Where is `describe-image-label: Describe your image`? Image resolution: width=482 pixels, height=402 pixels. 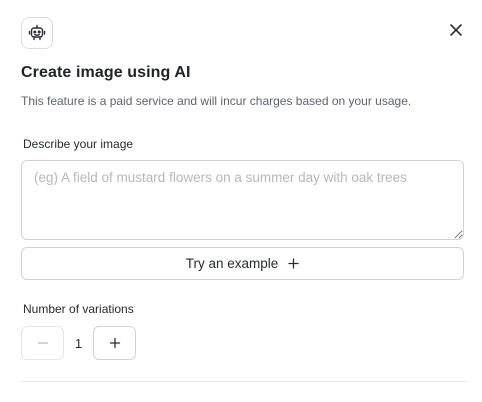
describe-image-label: Describe your image is located at coordinates (78, 144).